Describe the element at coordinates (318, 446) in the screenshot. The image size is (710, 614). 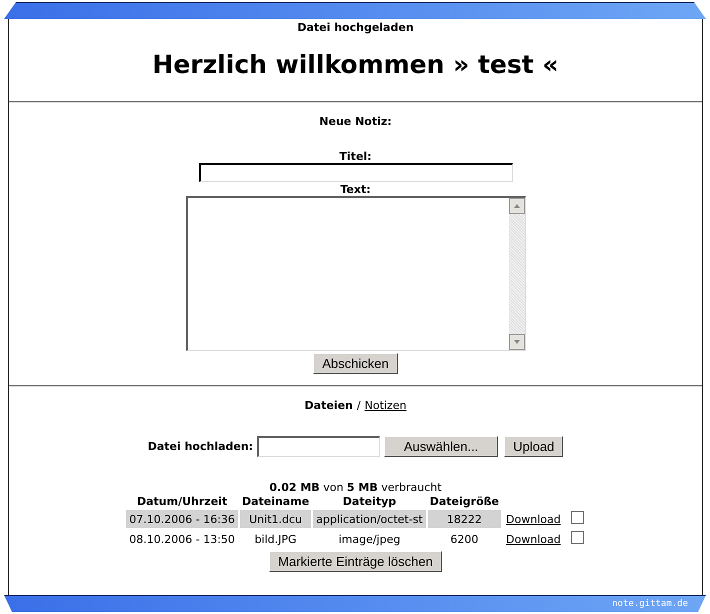
I see `file-path-field` at that location.